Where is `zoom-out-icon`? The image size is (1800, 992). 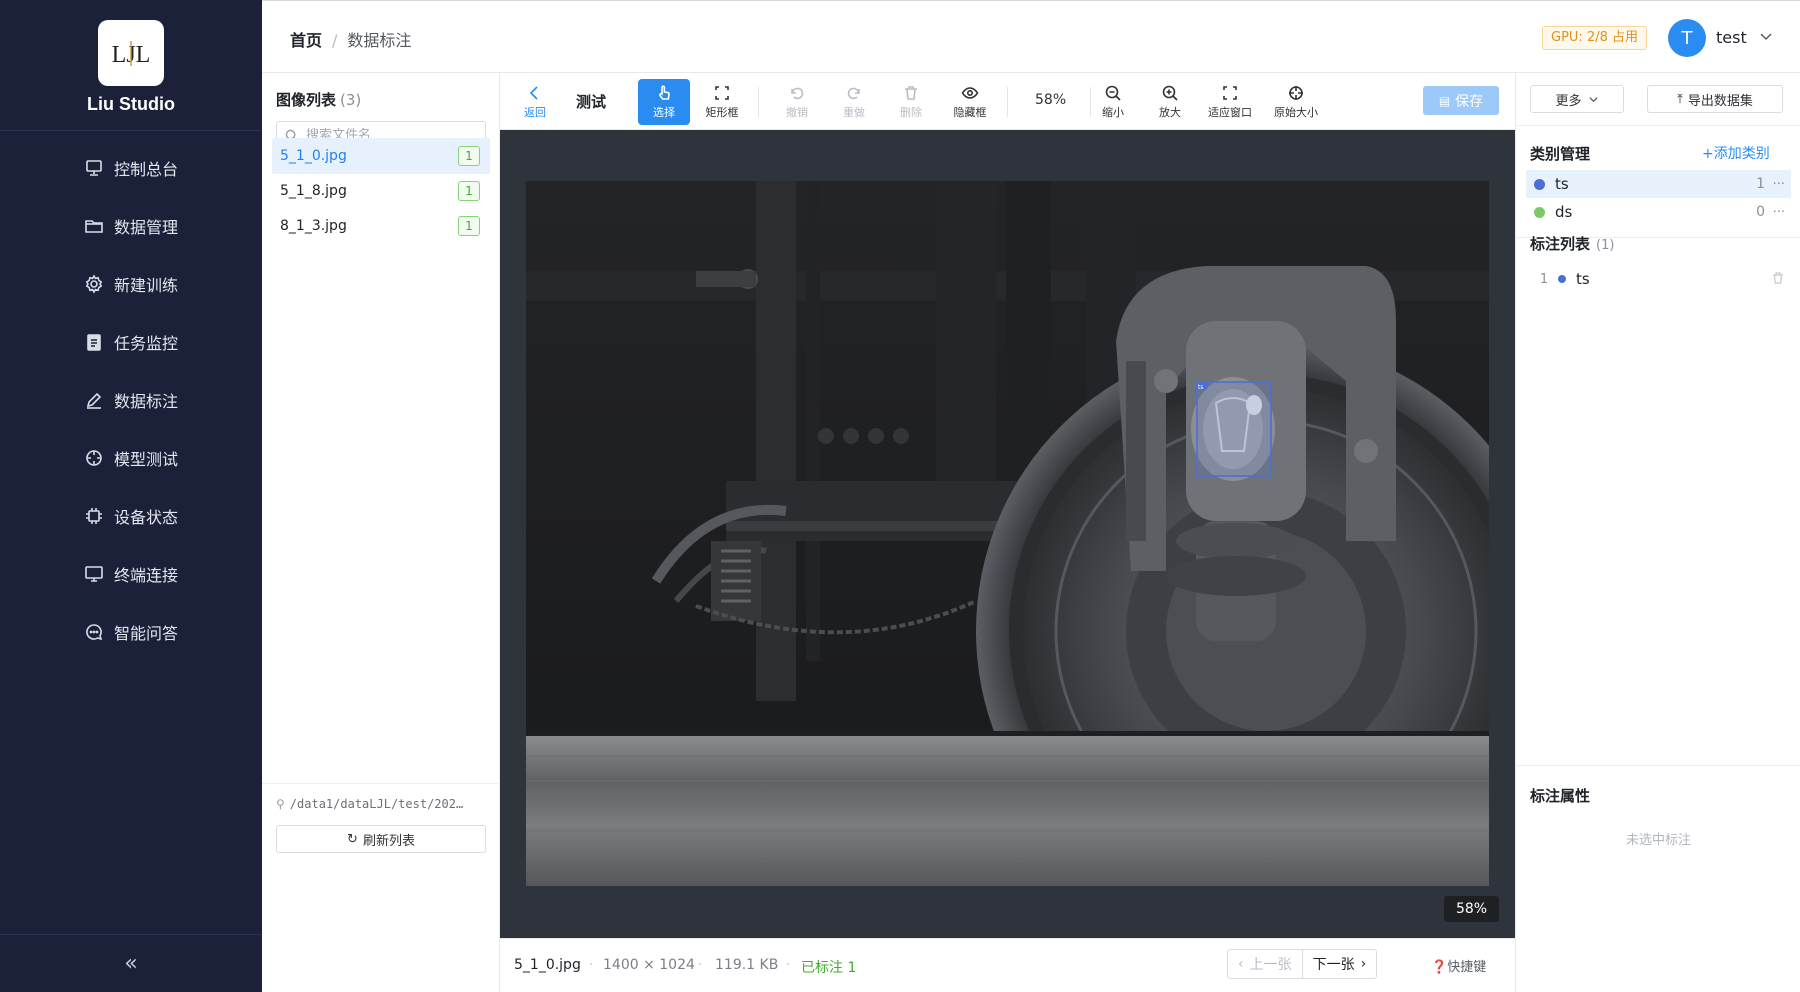 zoom-out-icon is located at coordinates (1113, 93).